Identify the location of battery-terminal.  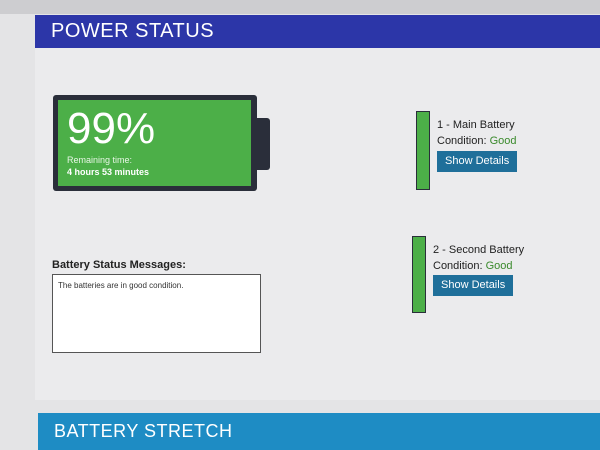
(263, 144).